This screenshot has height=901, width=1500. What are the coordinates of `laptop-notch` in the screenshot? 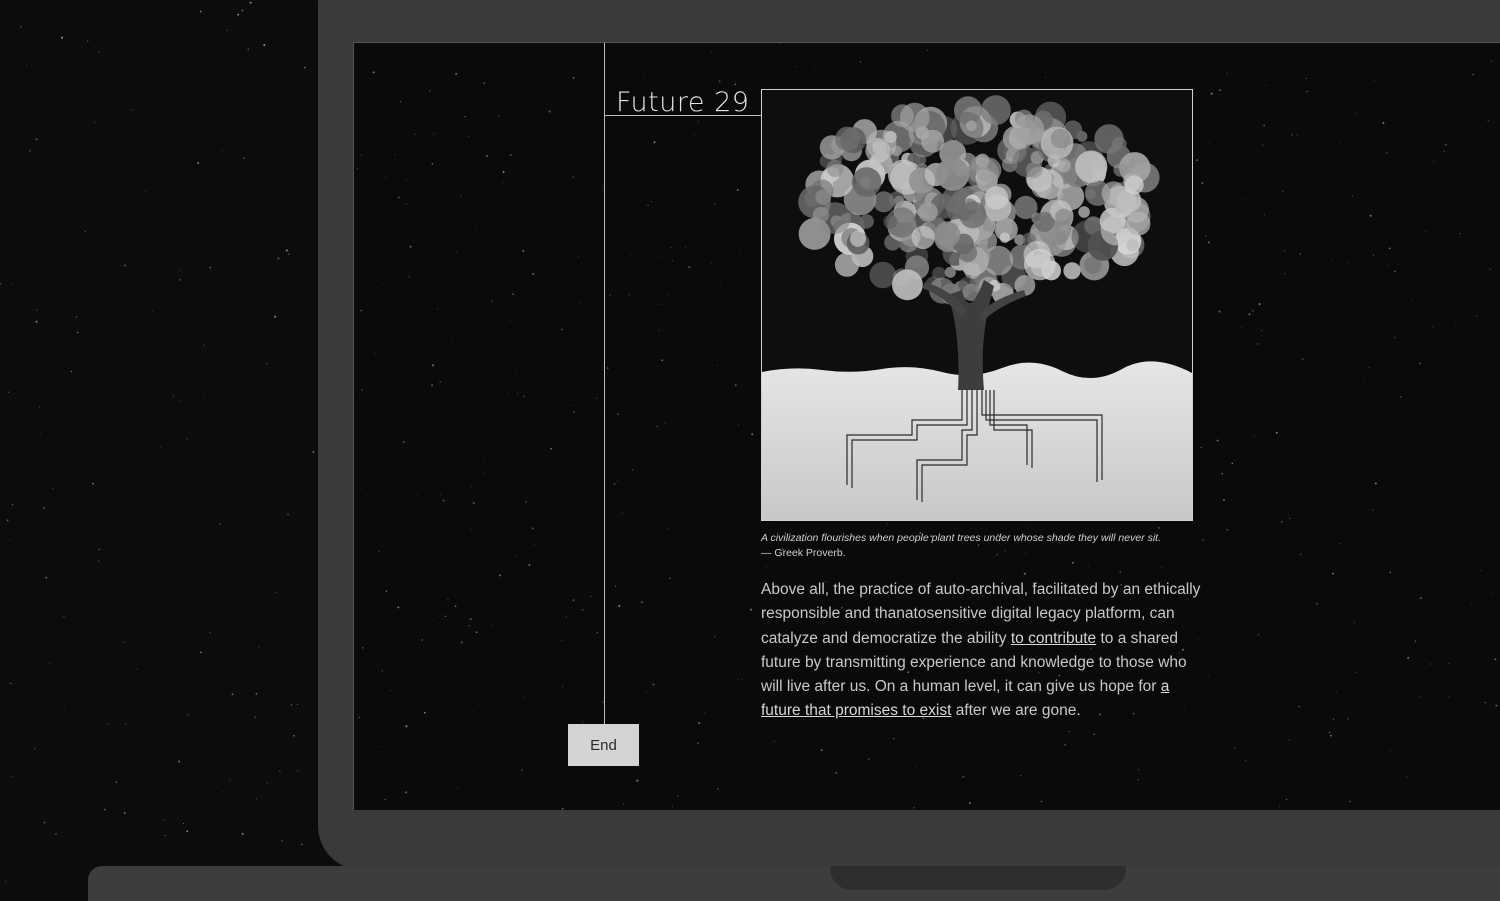 It's located at (978, 878).